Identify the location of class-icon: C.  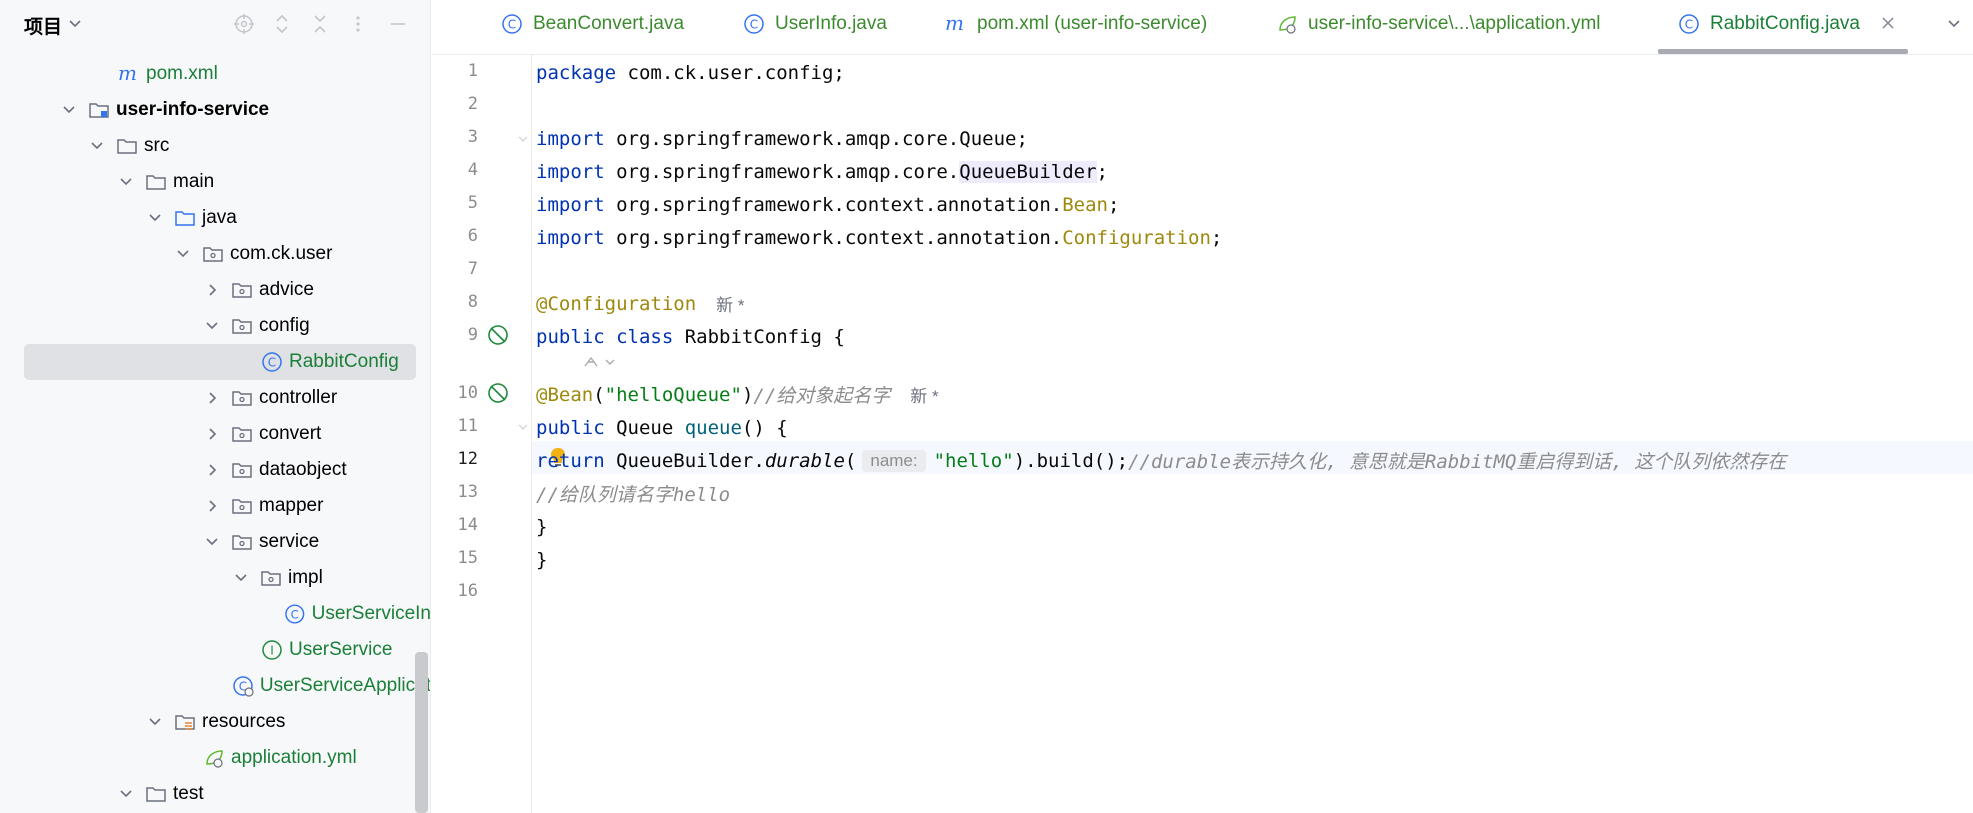
(754, 24).